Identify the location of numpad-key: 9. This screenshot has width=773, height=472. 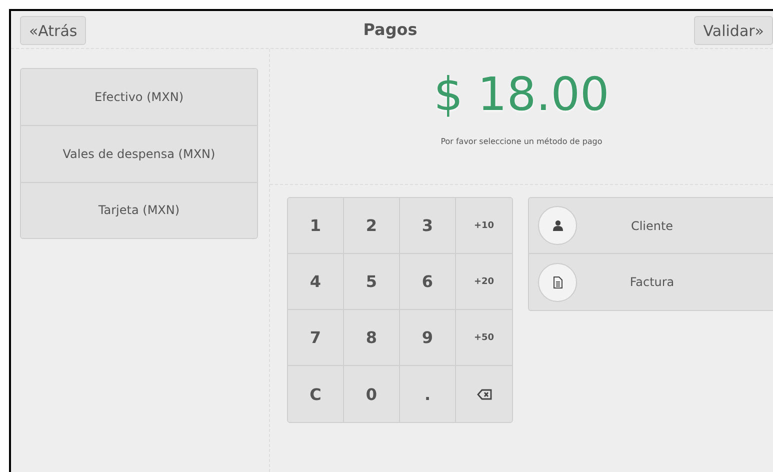
(428, 338).